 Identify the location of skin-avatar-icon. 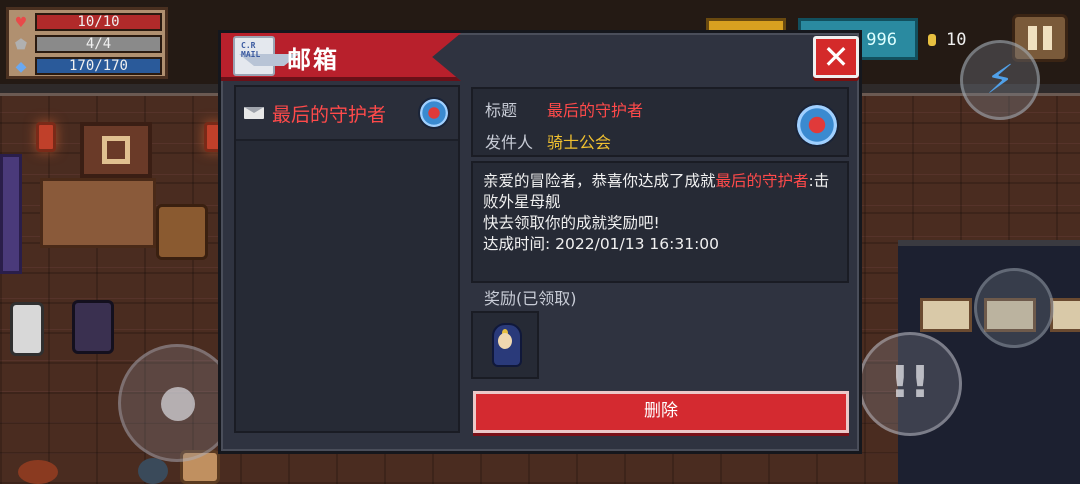
(505, 345).